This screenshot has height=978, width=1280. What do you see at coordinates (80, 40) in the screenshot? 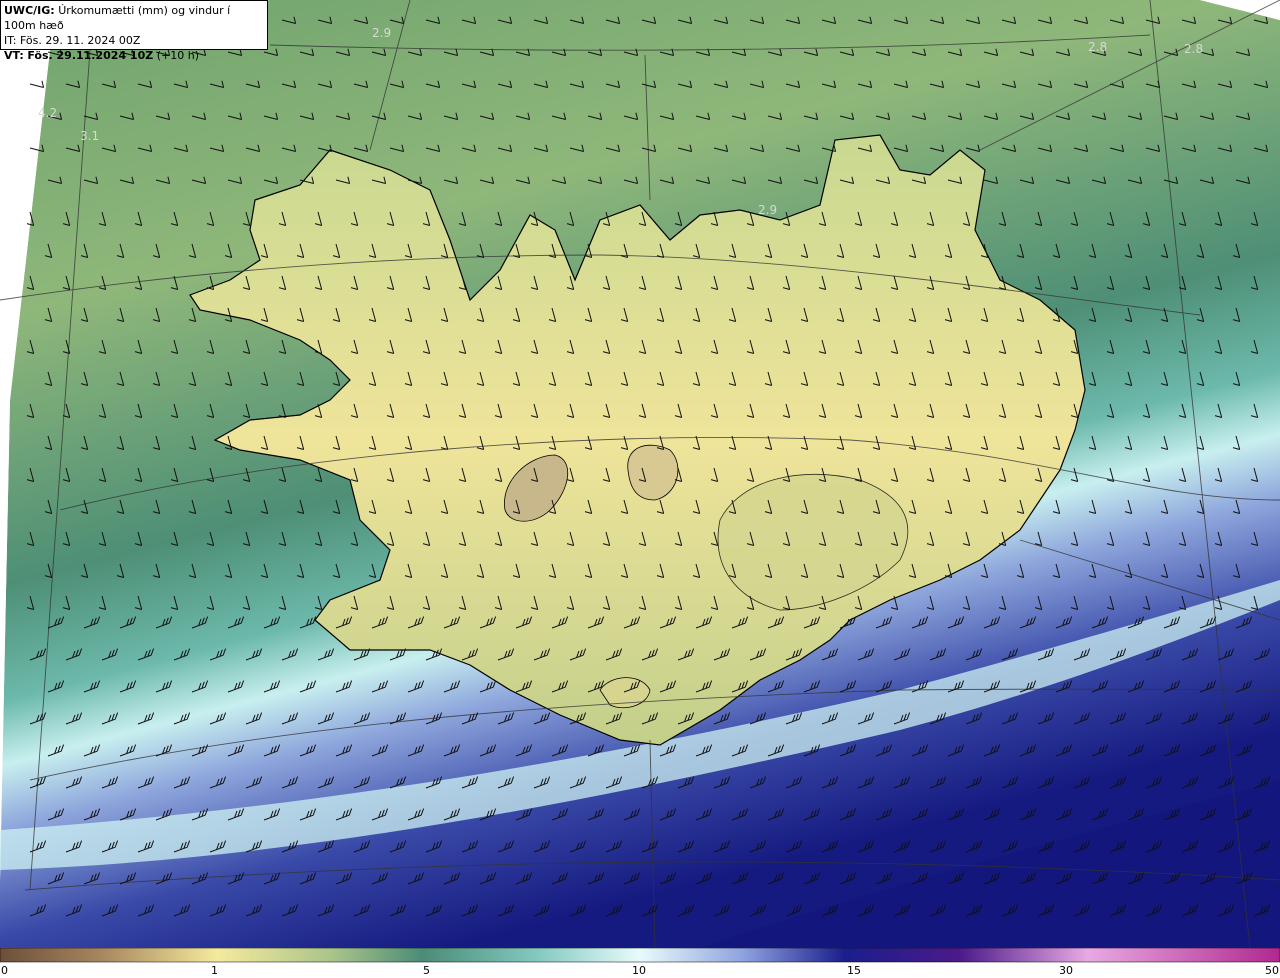
I see `init-time: Fös. 29. 11. 2024 00Z` at bounding box center [80, 40].